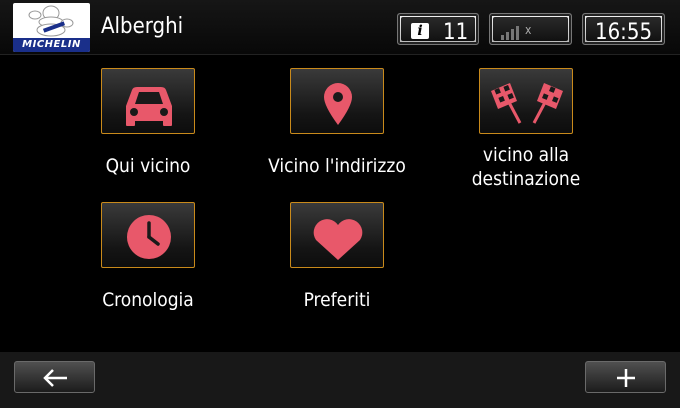 The height and width of the screenshot is (408, 680). I want to click on tile-vicino-indirizzo, so click(337, 101).